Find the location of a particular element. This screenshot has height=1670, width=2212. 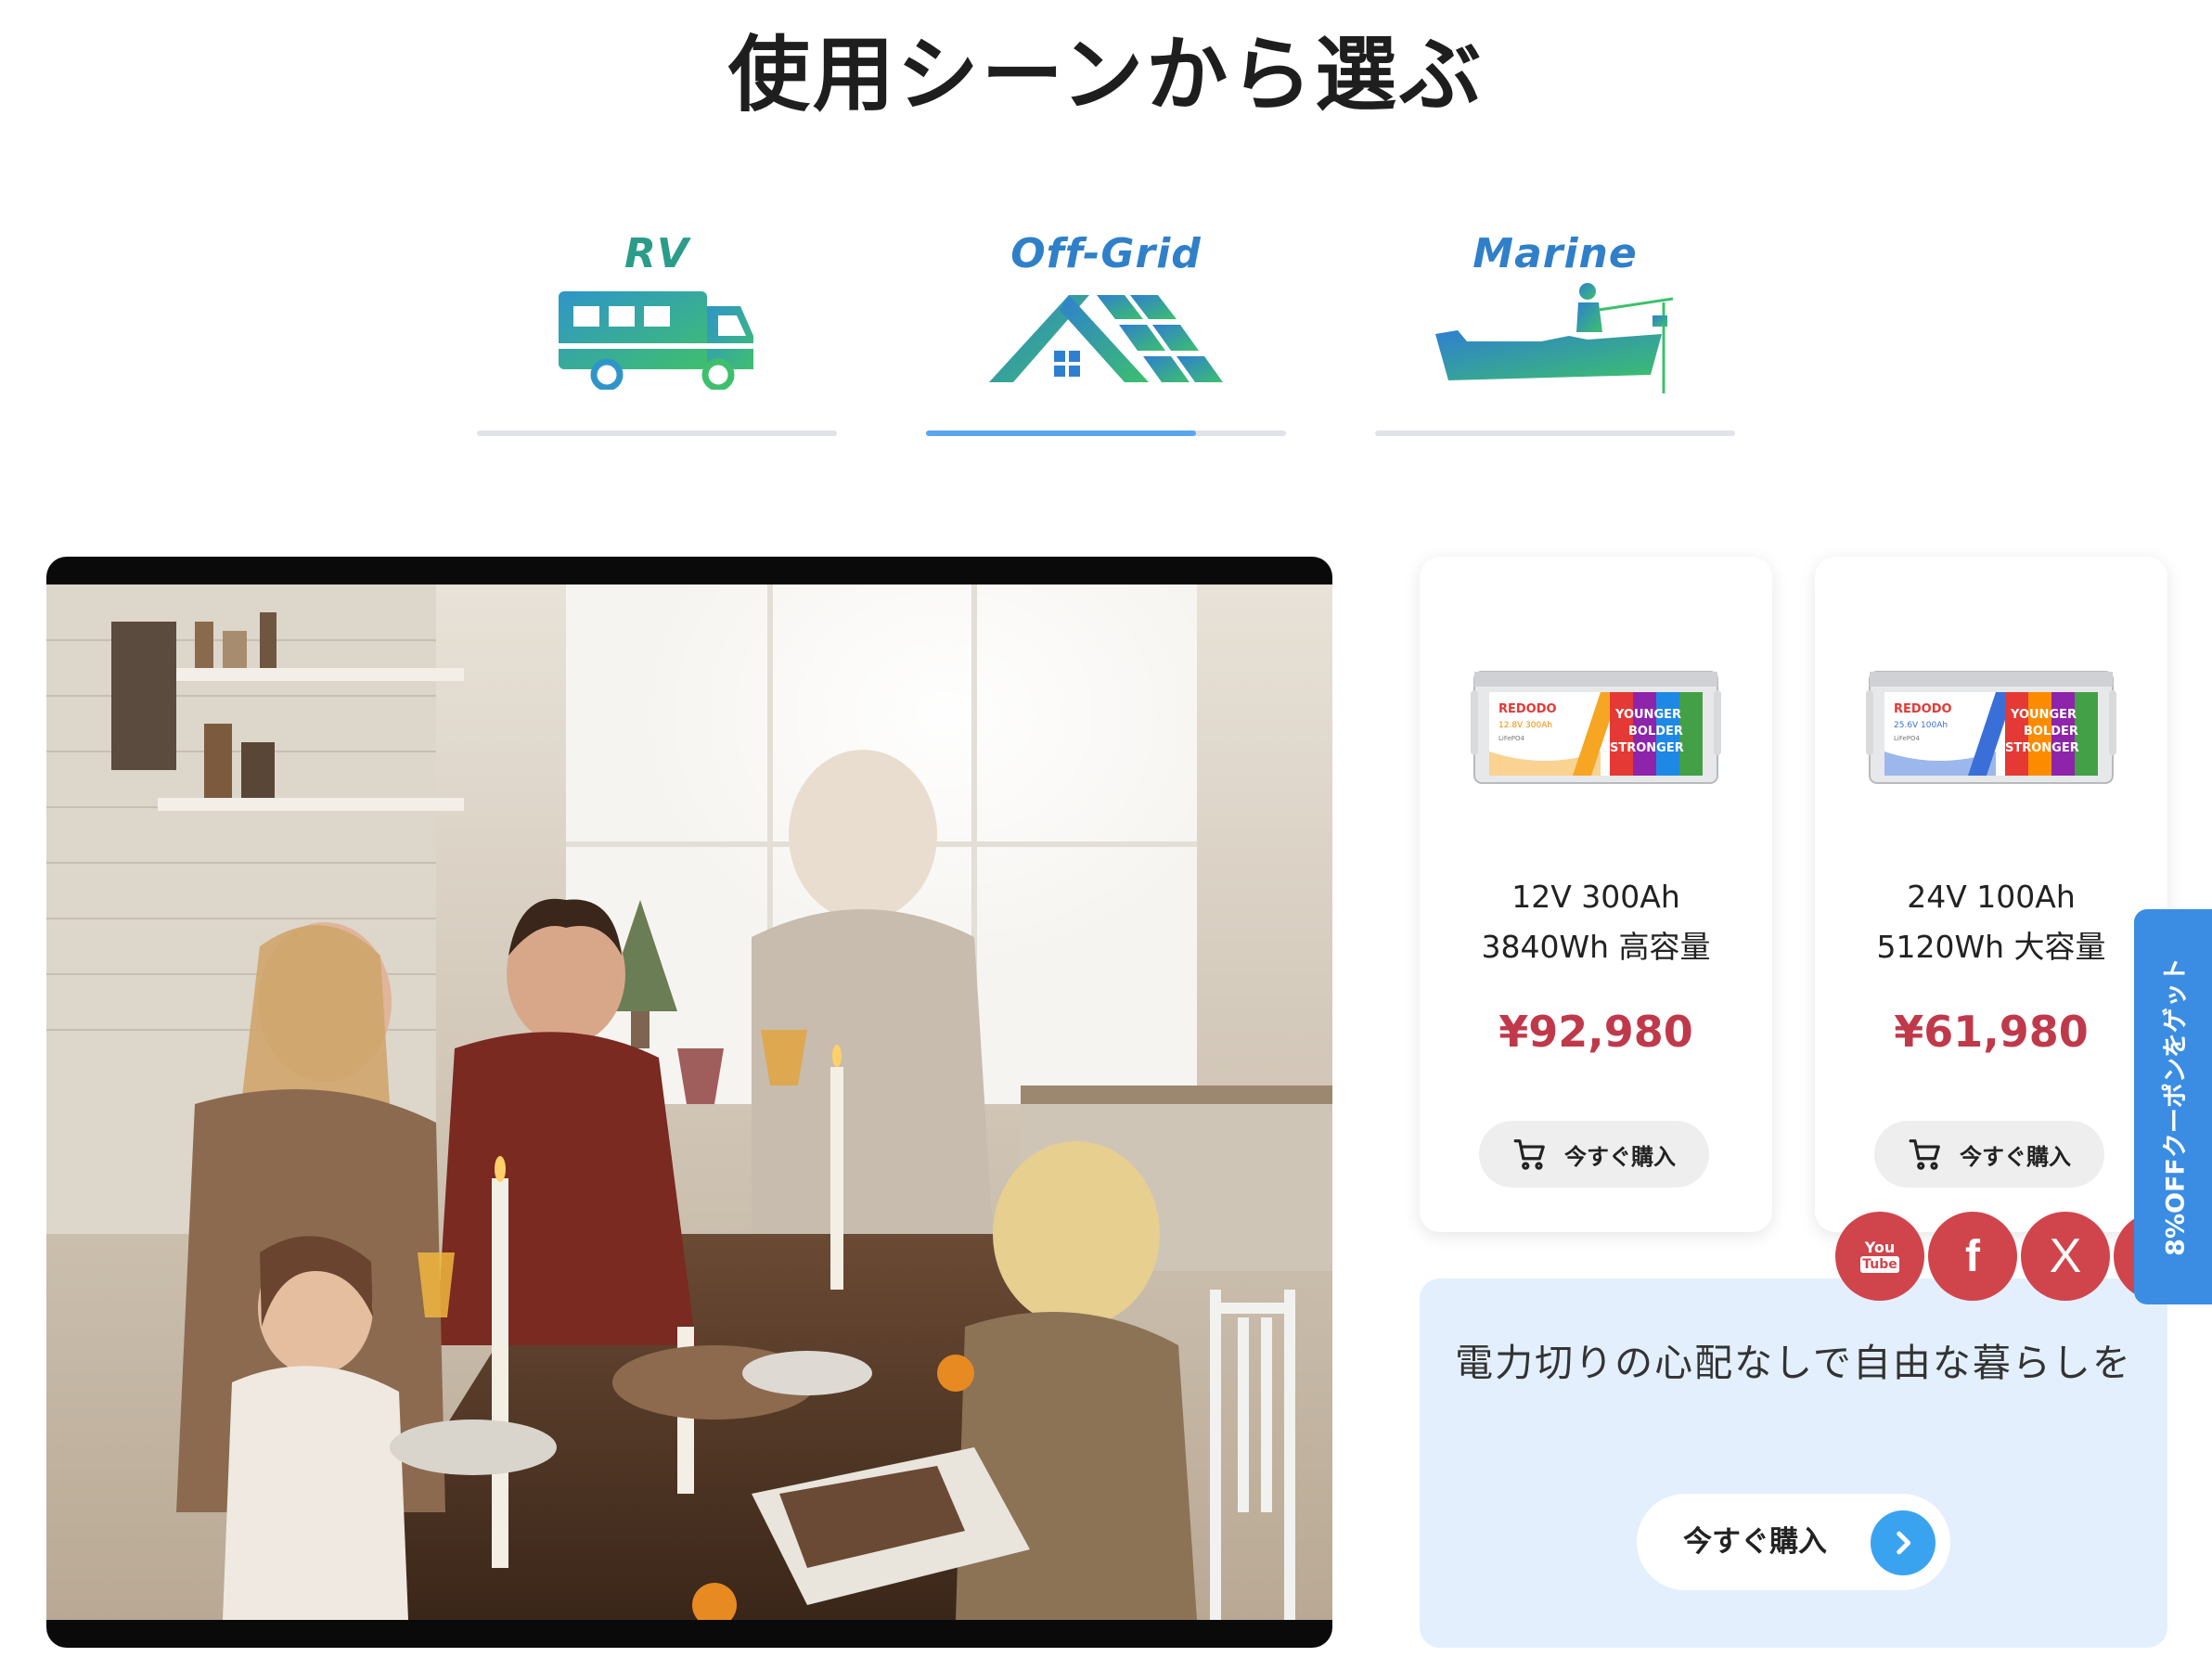

product-name: 24V 100Ah 5120Wh 大容量 is located at coordinates (1991, 922).